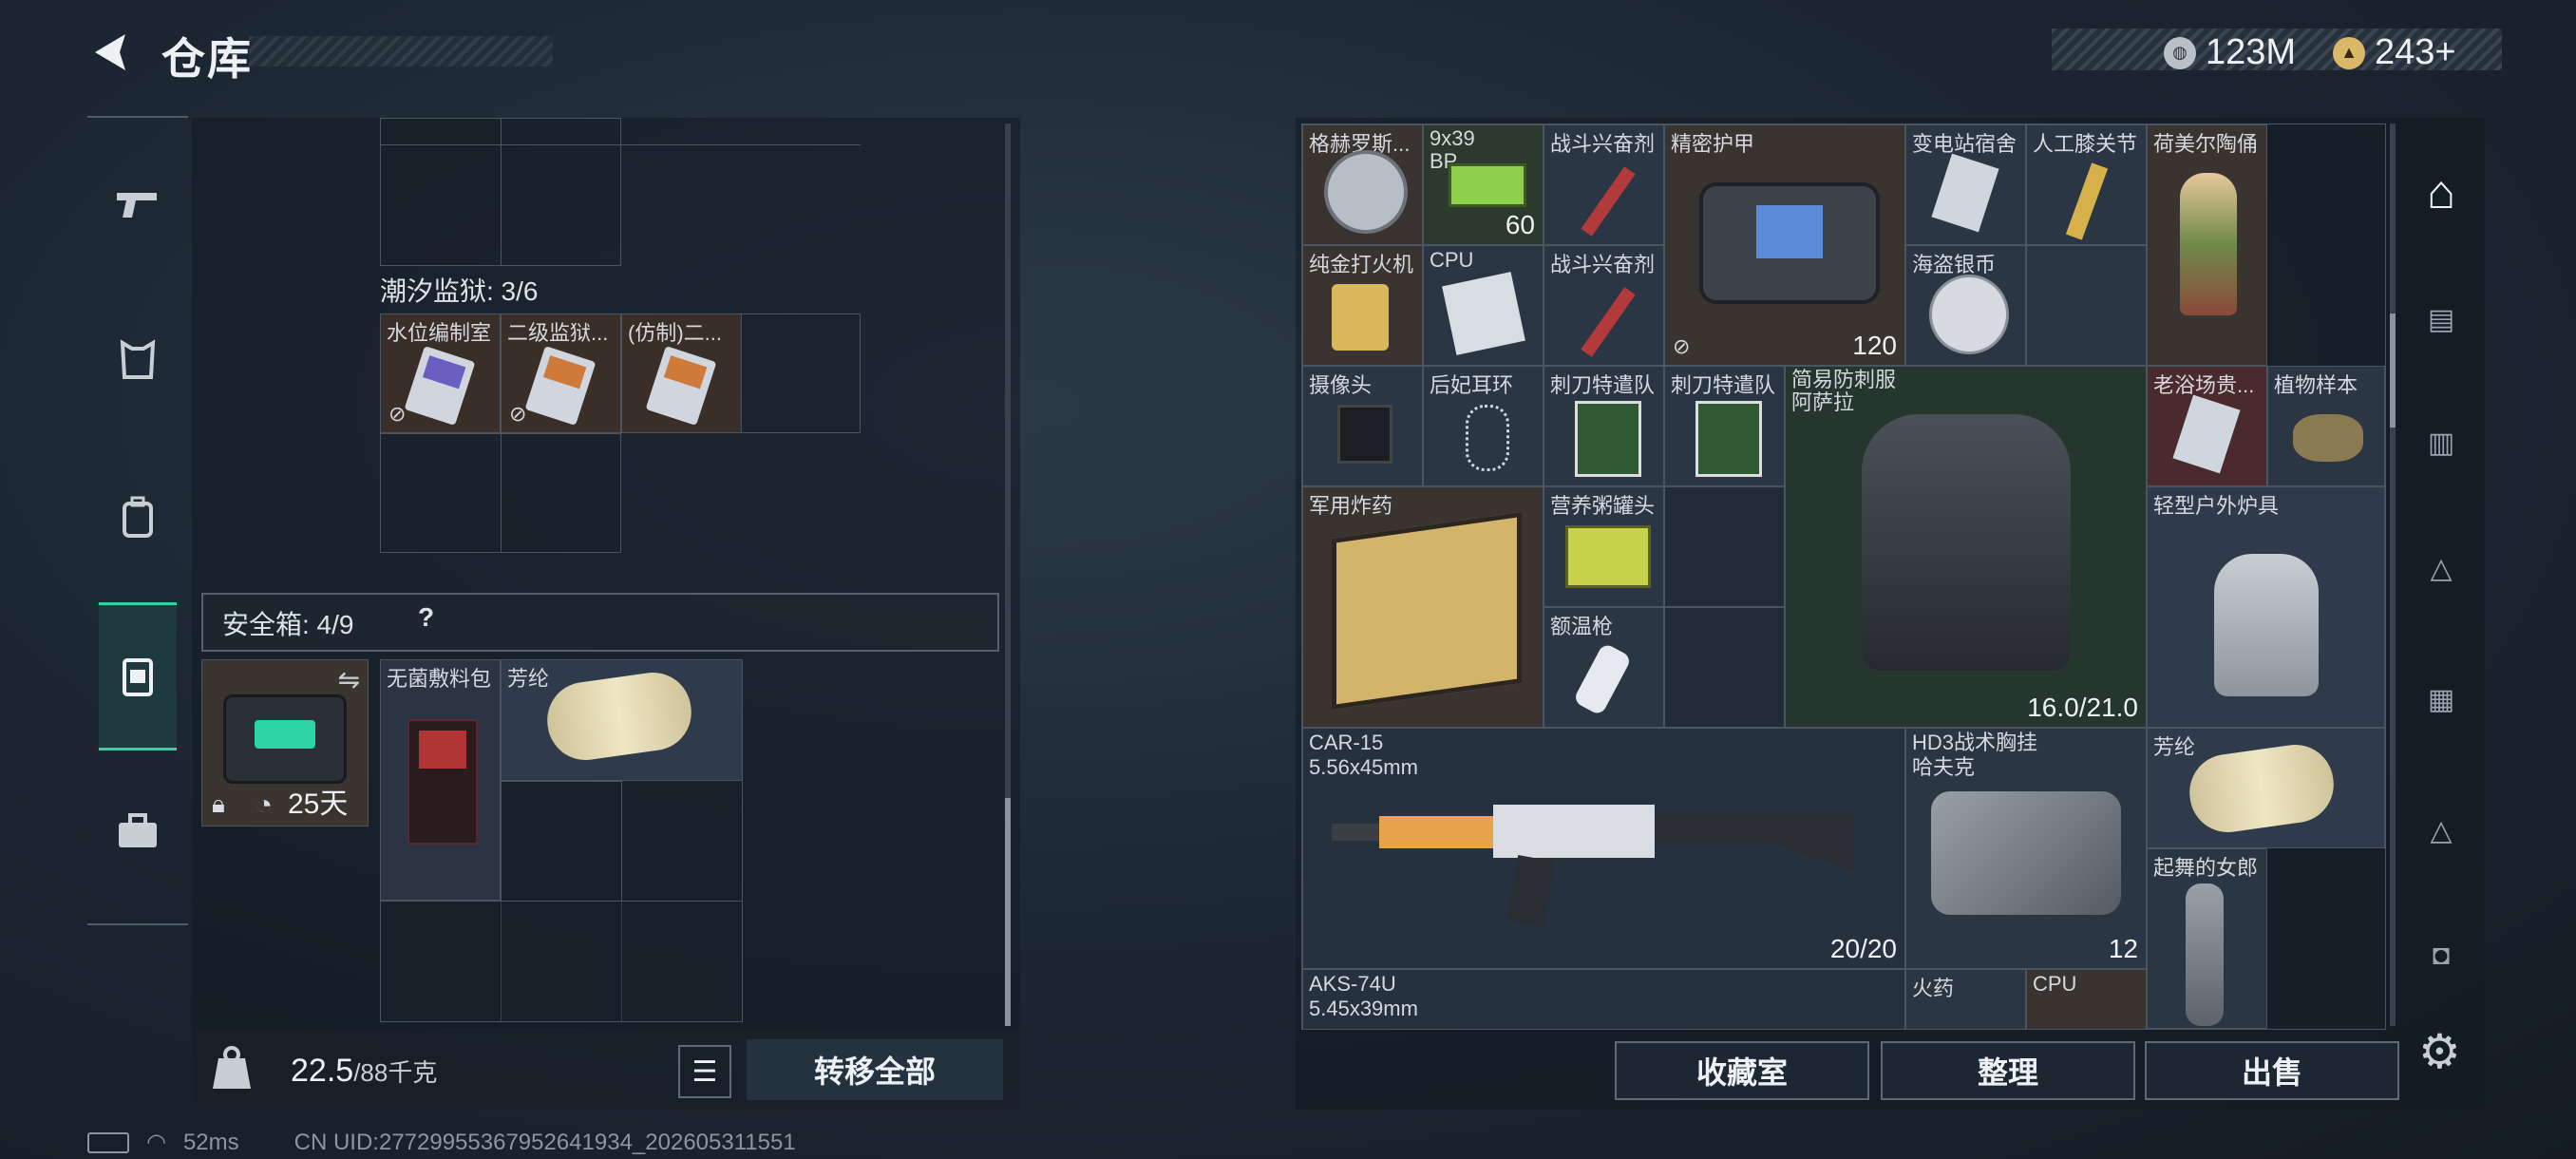  Describe the element at coordinates (1608, 201) in the screenshot. I see `injector-image` at that location.